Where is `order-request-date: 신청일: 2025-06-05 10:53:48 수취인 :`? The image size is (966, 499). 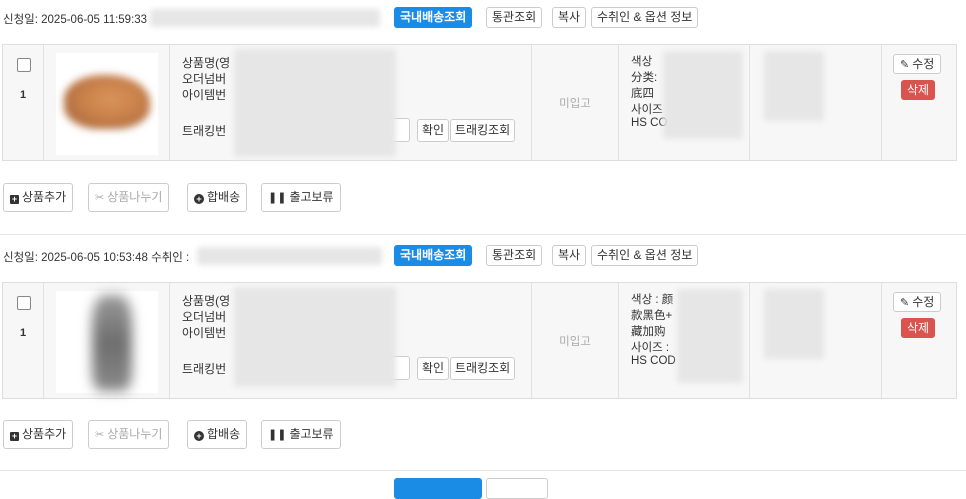
order-request-date: 신청일: 2025-06-05 10:53:48 수취인 : is located at coordinates (96, 258).